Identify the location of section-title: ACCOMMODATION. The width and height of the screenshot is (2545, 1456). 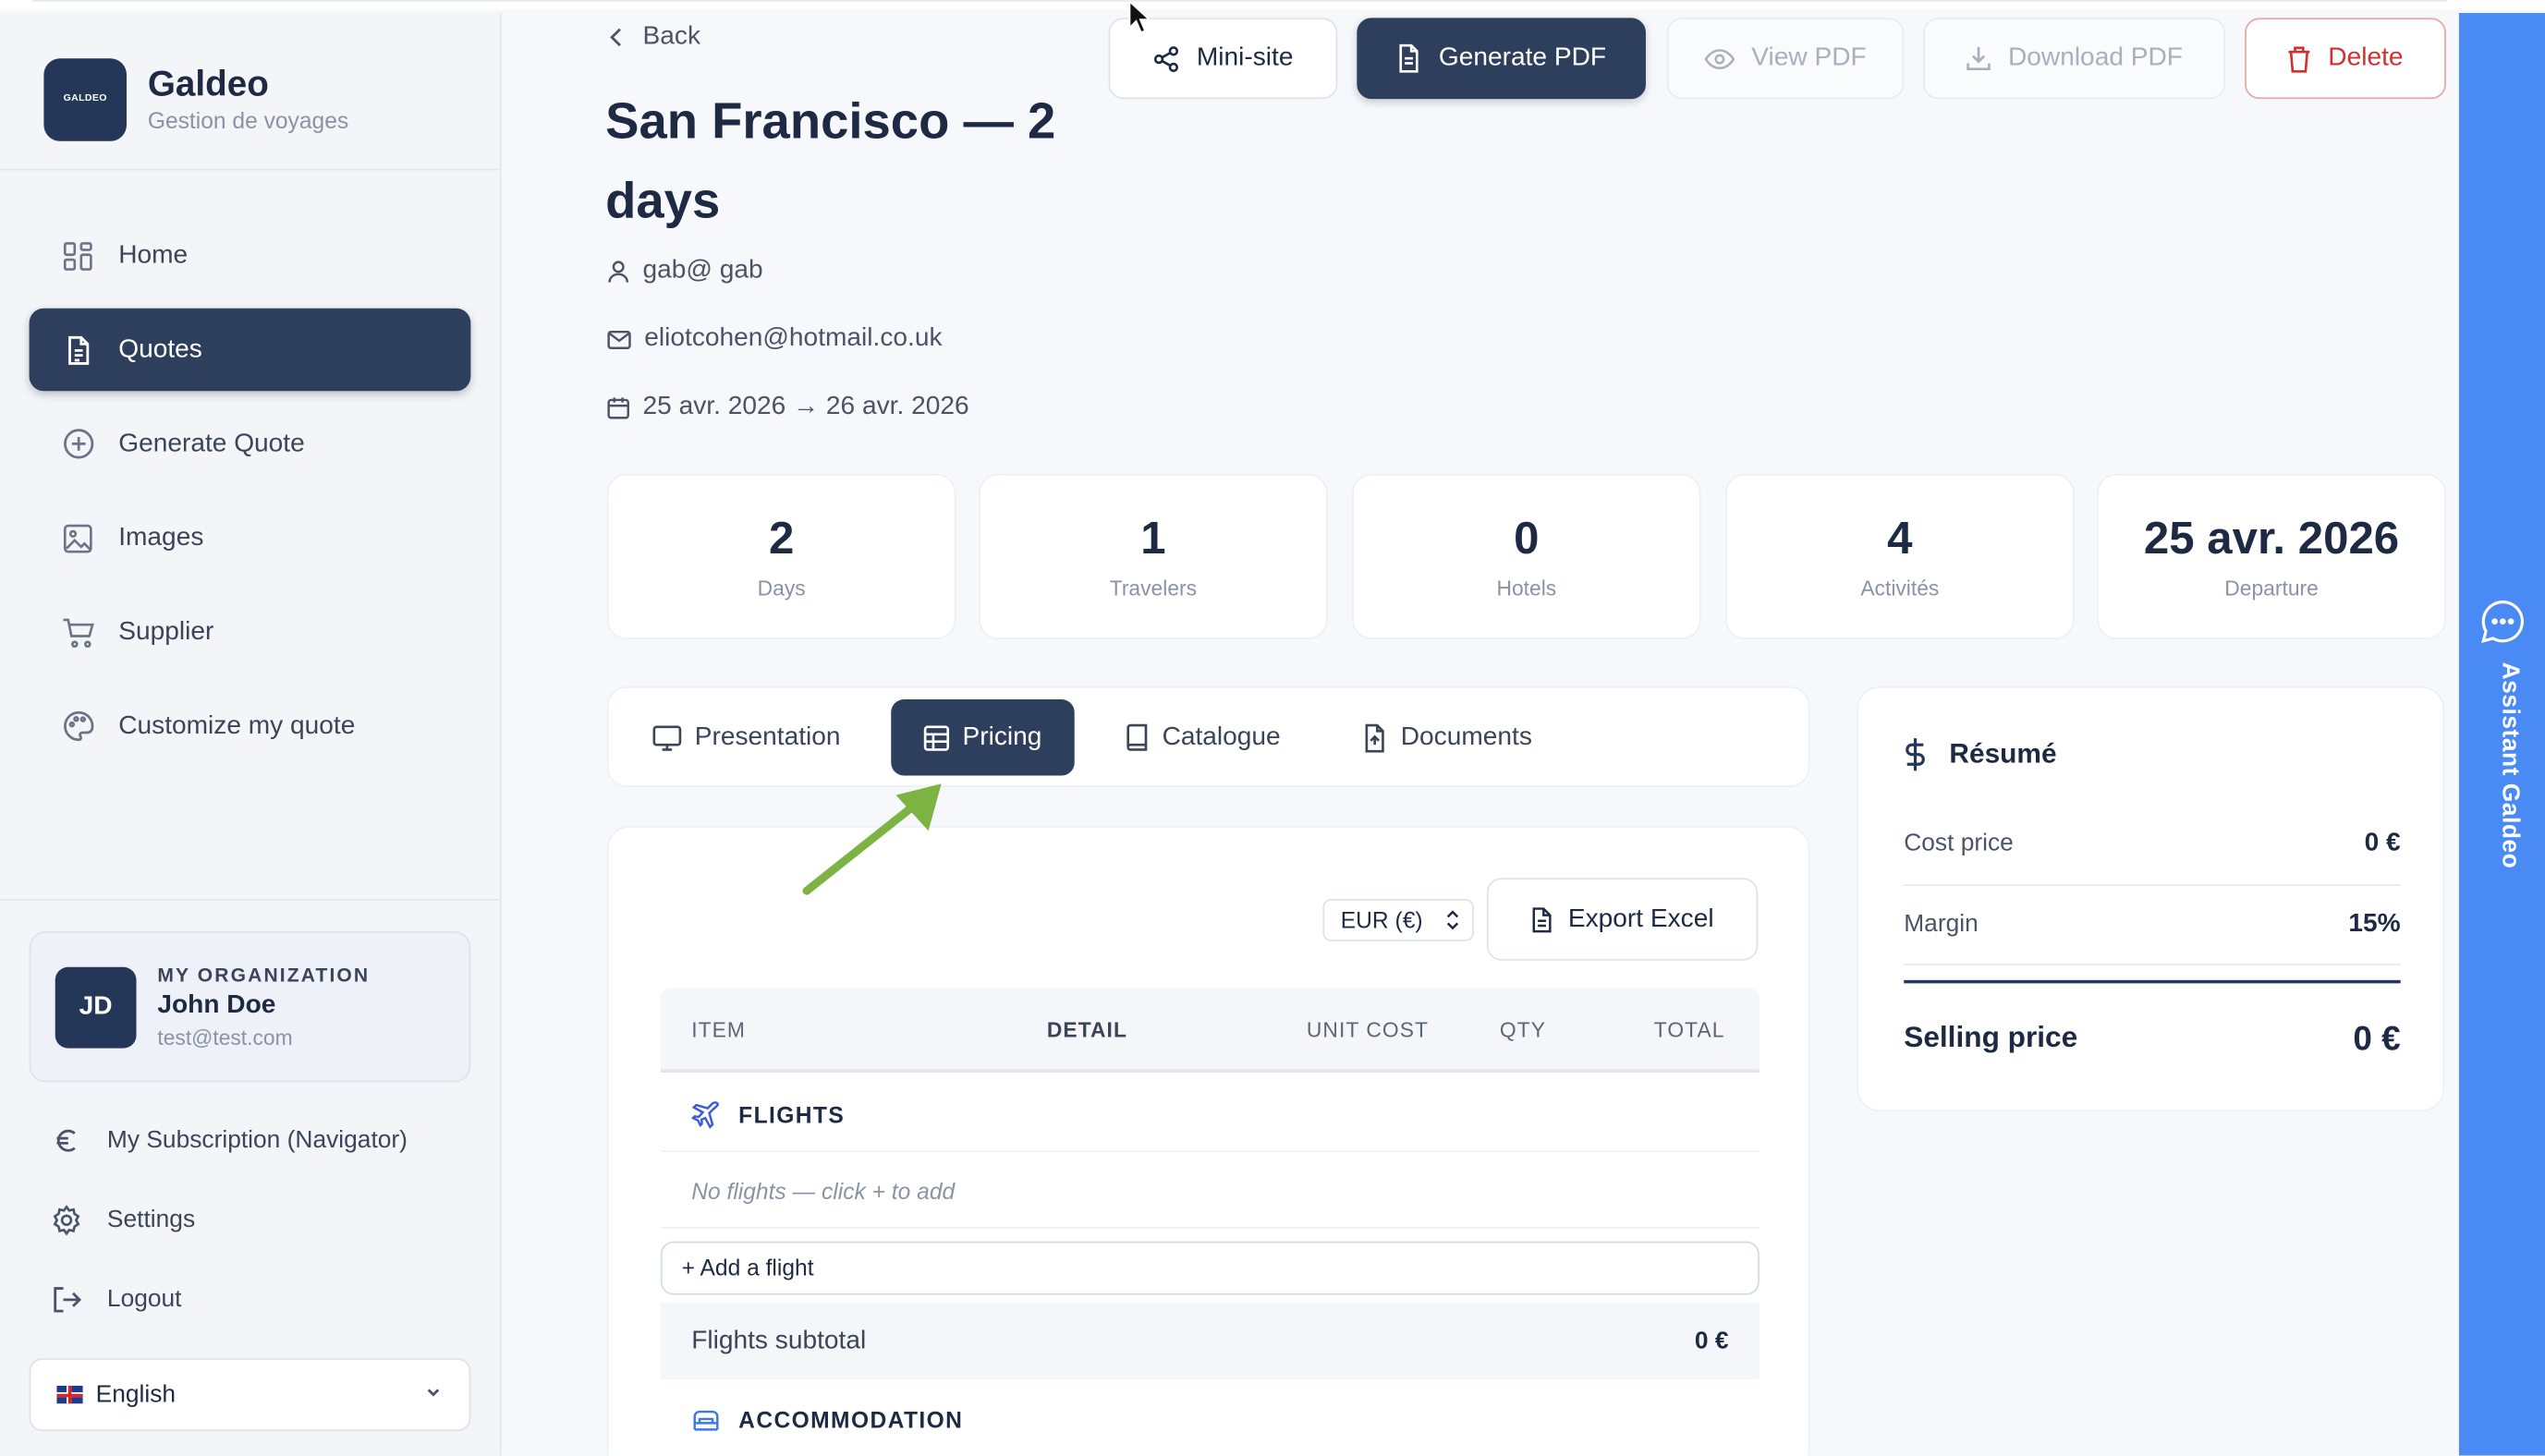
(851, 1419).